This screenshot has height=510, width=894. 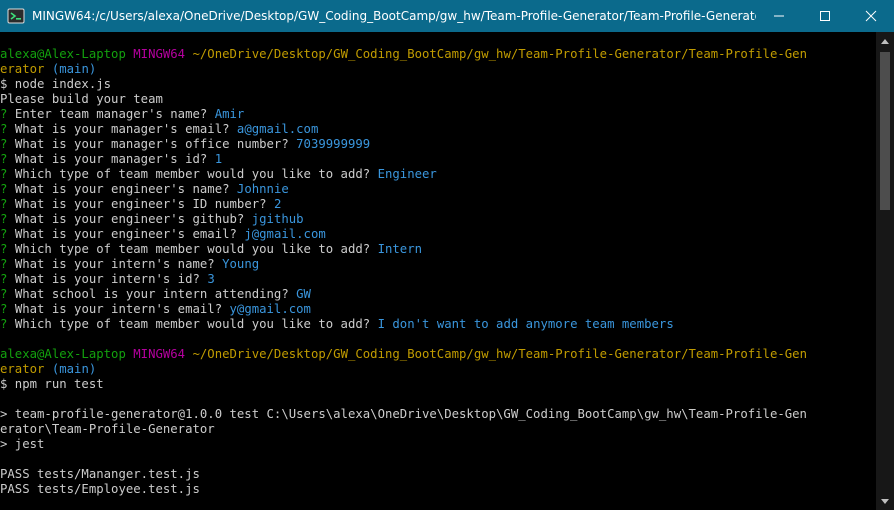 What do you see at coordinates (438, 279) in the screenshot?
I see `qa-line: ? What is your intern's id? 3` at bounding box center [438, 279].